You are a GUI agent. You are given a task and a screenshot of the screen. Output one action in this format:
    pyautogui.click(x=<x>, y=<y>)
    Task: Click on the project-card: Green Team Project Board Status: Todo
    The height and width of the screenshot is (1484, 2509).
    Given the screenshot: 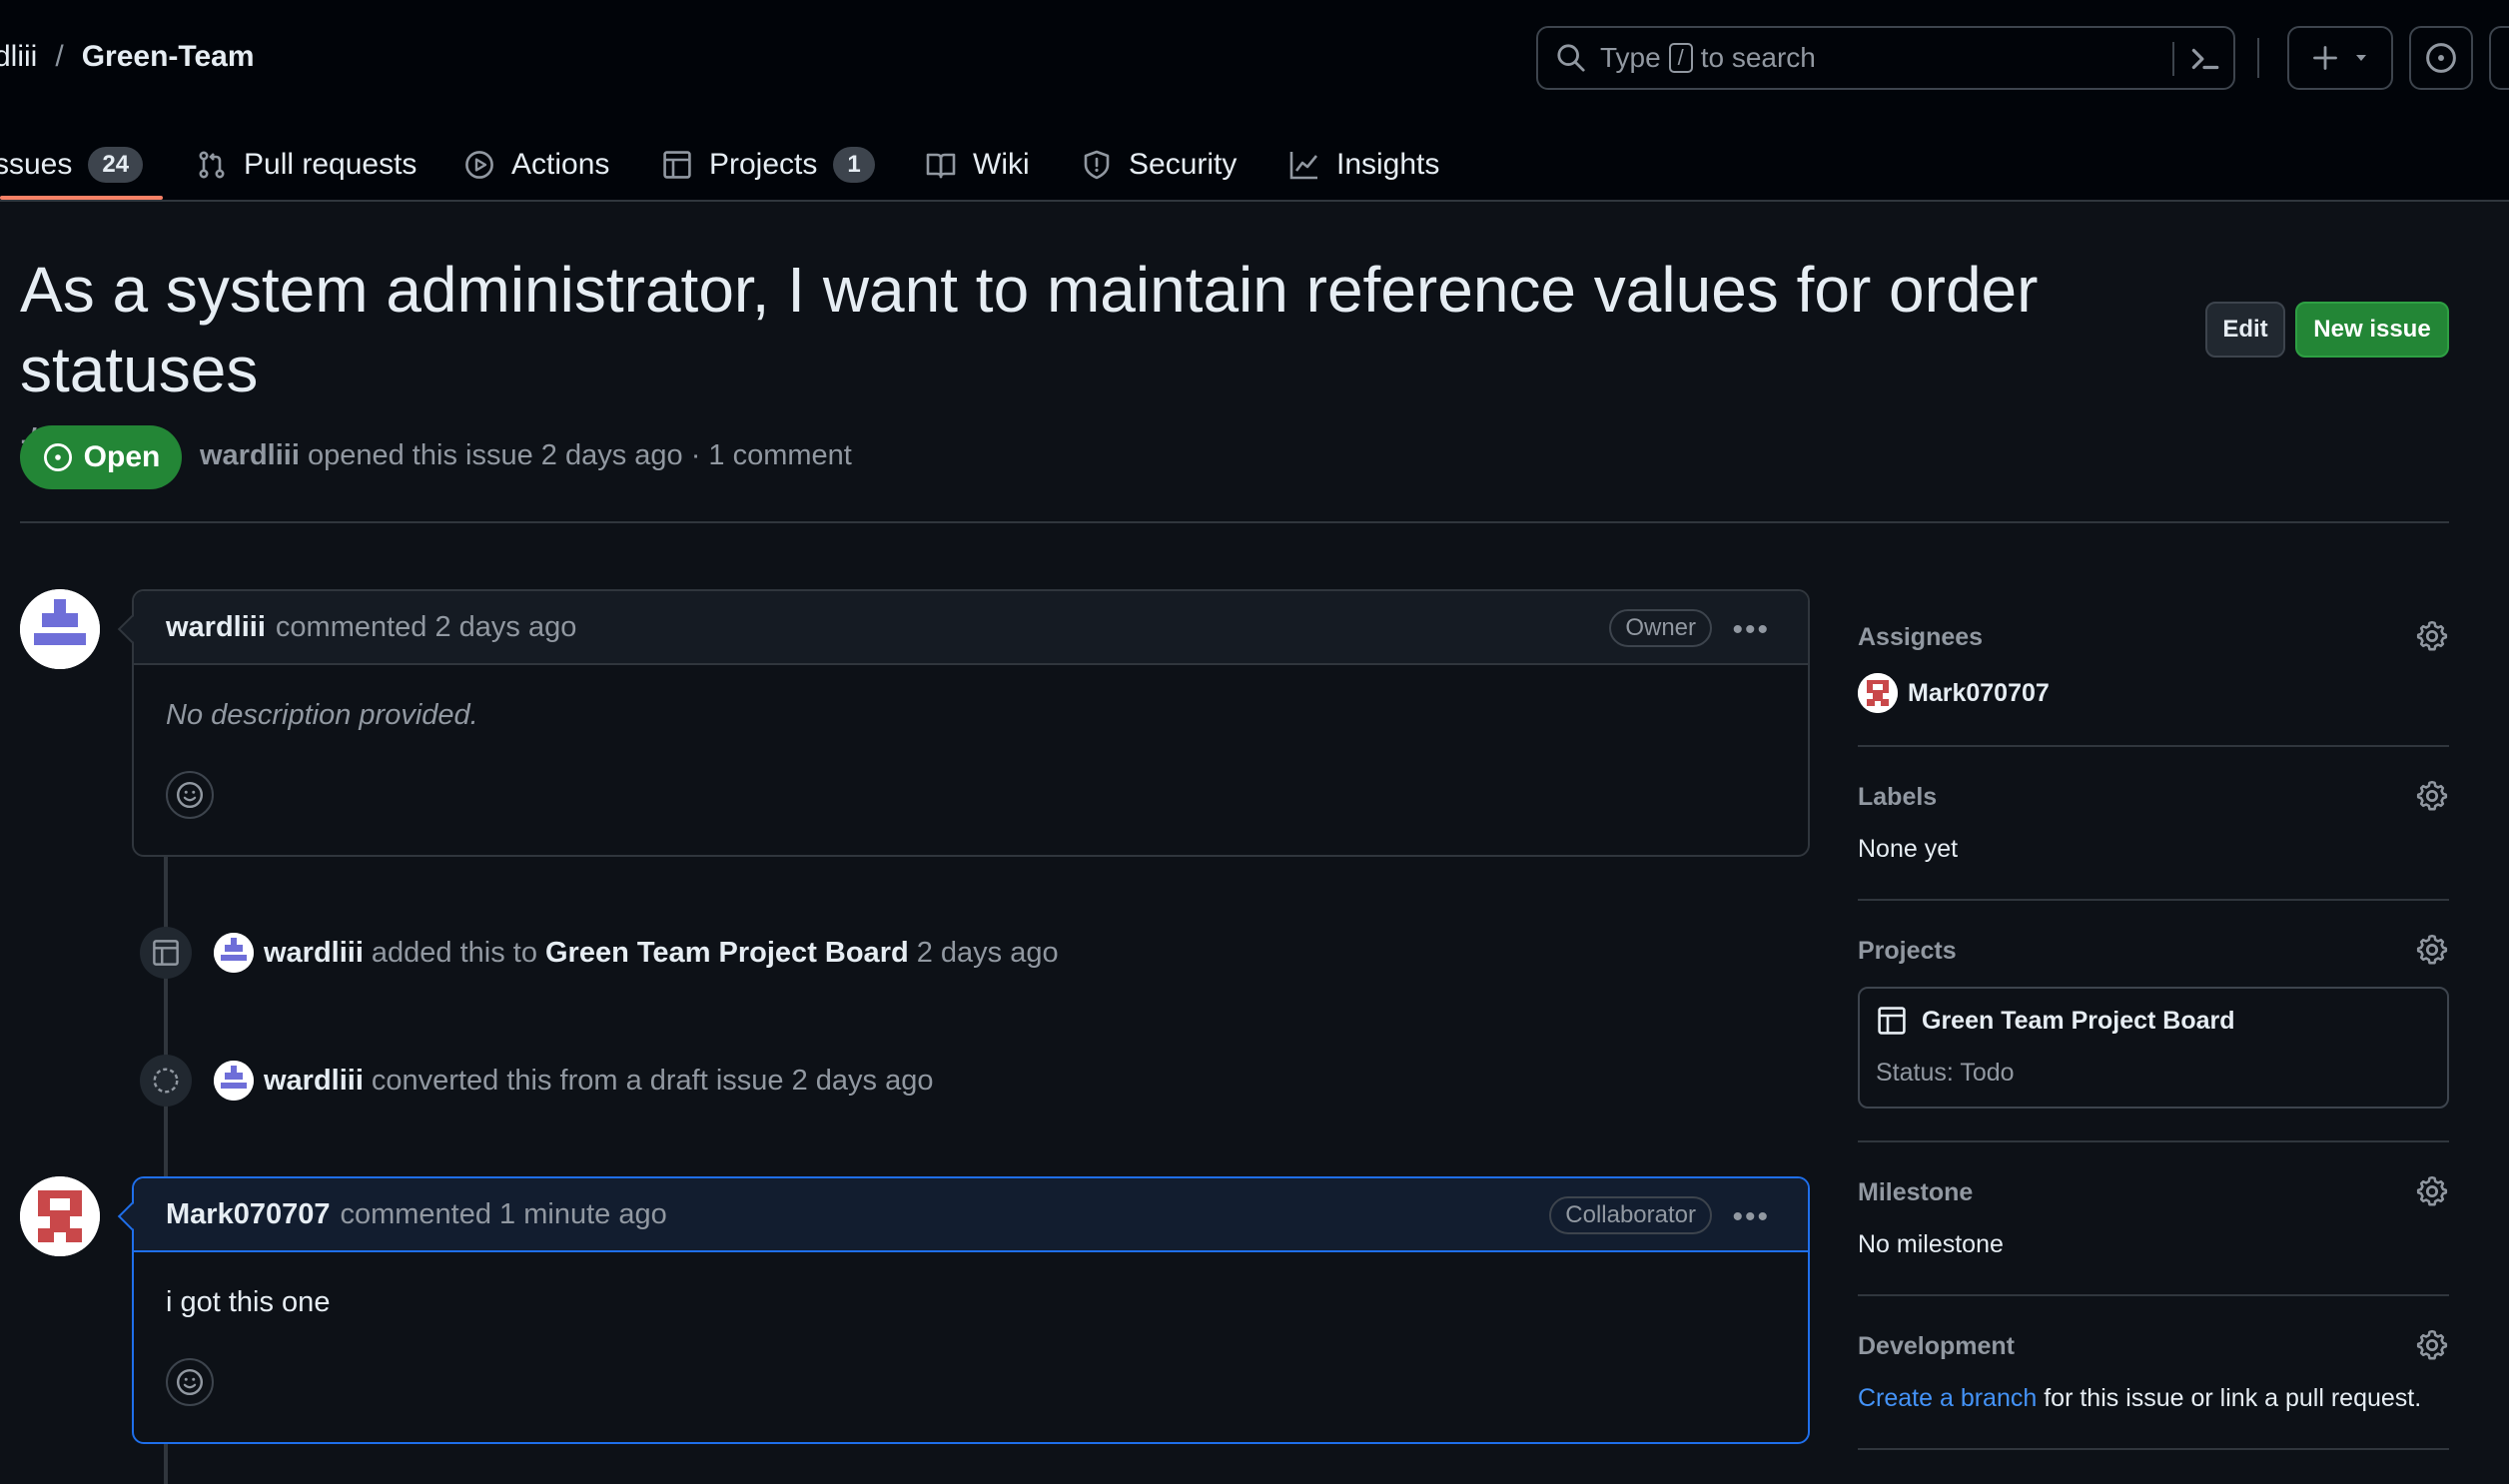 What is the action you would take?
    pyautogui.click(x=2153, y=1048)
    